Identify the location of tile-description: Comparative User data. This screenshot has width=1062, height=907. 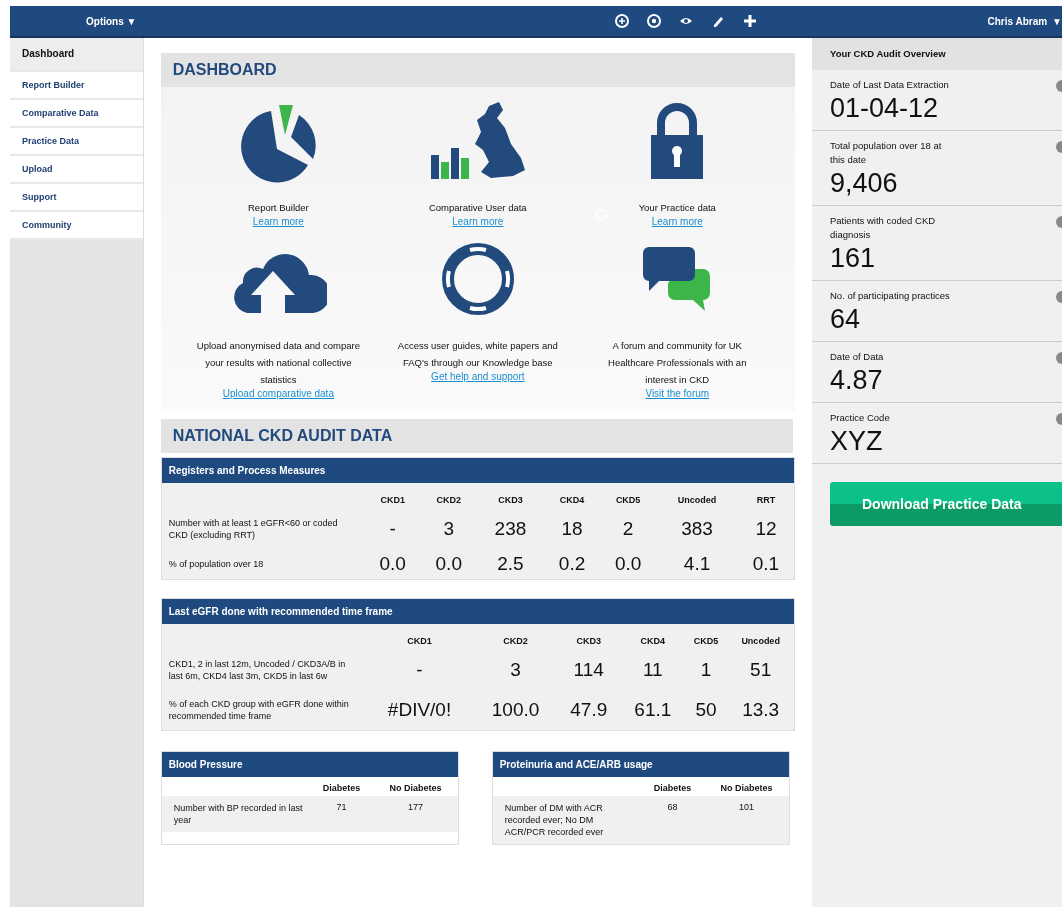
(477, 208).